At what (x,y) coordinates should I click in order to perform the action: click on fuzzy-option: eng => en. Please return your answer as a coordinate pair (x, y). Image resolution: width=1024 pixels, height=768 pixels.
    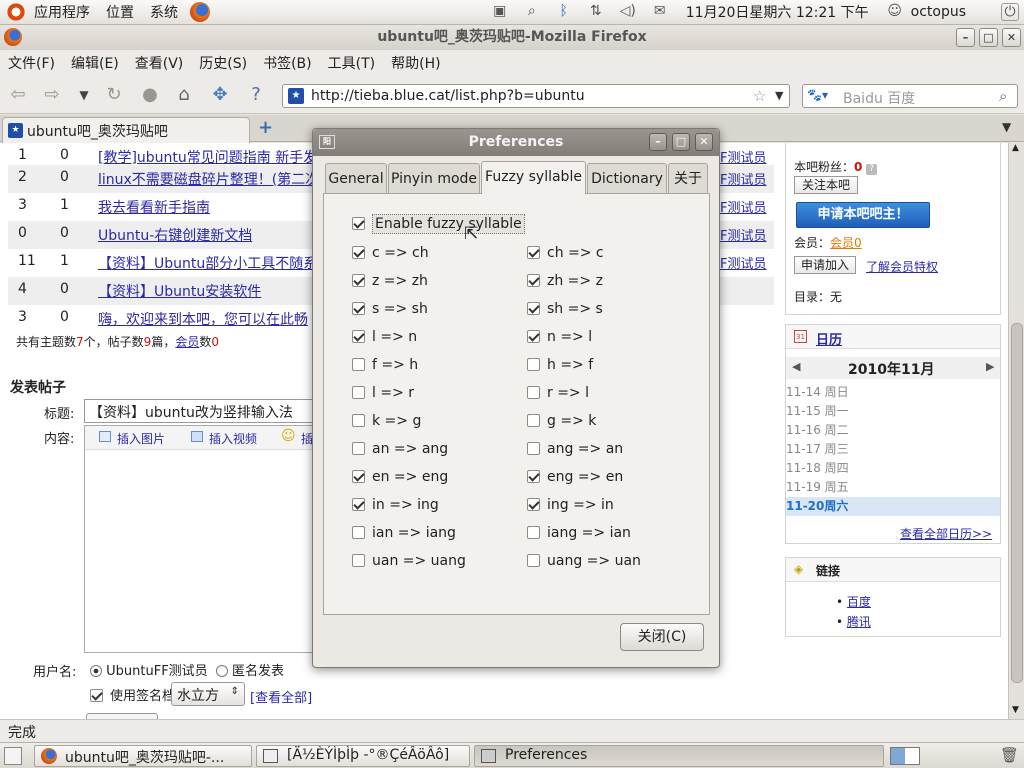
    Looking at the image, I should click on (575, 477).